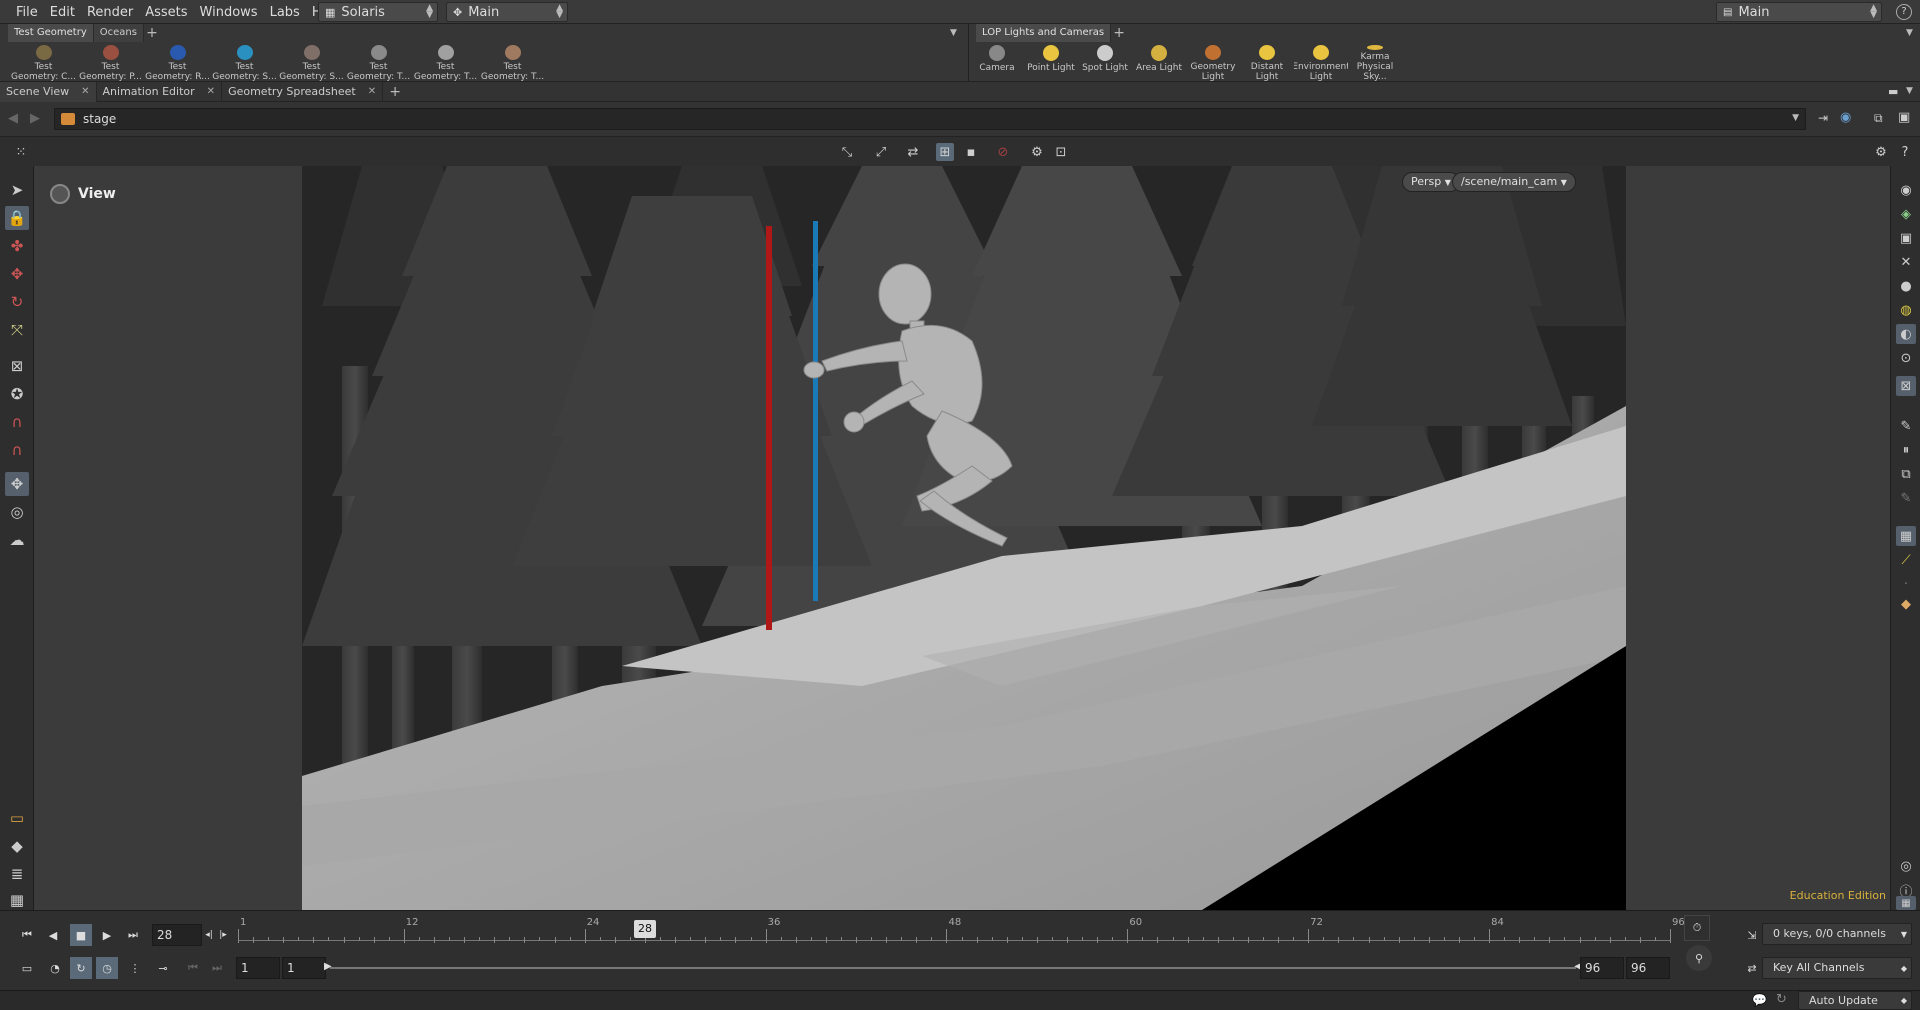 The image size is (1920, 1010). What do you see at coordinates (1906, 450) in the screenshot?
I see `pause-icon: ⏸` at bounding box center [1906, 450].